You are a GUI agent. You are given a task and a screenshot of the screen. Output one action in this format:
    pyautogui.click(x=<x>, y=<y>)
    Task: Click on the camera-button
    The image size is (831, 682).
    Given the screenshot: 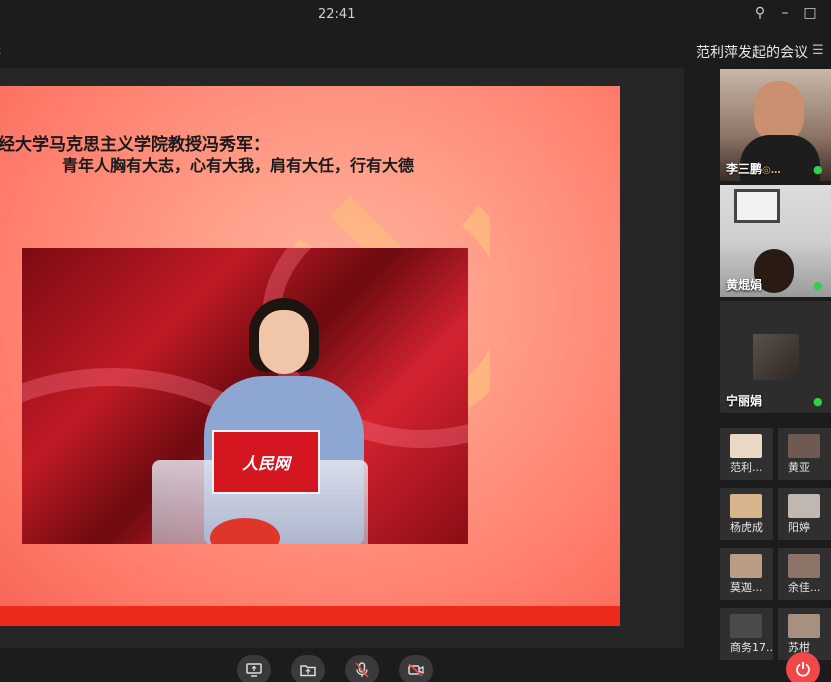 What is the action you would take?
    pyautogui.click(x=416, y=668)
    